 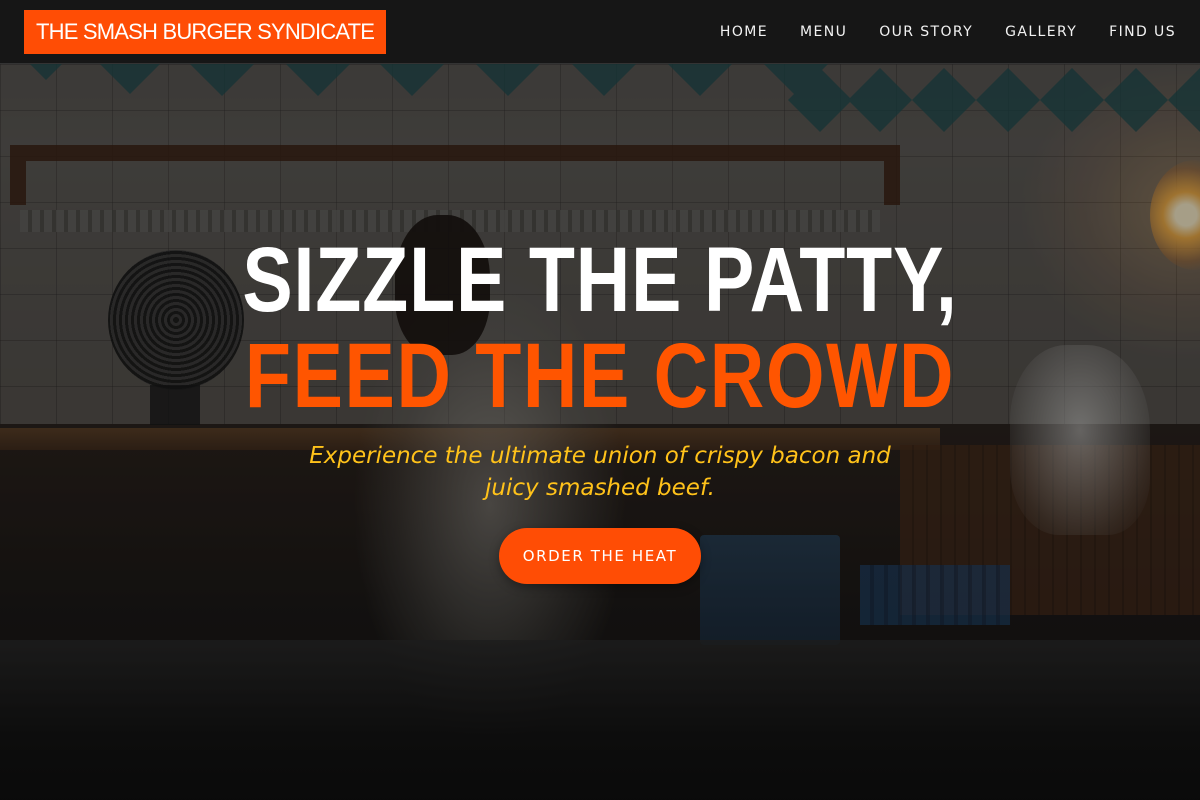 I want to click on brand-logo: THE SMASH BURGER SYNDICATE, so click(x=205, y=32).